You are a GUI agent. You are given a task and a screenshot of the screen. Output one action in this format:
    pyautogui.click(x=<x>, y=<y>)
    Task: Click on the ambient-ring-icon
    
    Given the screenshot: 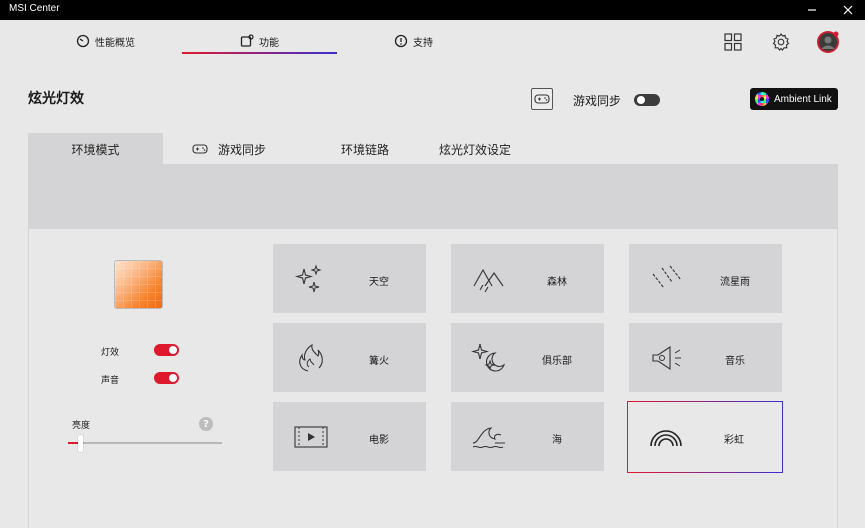 What is the action you would take?
    pyautogui.click(x=762, y=99)
    